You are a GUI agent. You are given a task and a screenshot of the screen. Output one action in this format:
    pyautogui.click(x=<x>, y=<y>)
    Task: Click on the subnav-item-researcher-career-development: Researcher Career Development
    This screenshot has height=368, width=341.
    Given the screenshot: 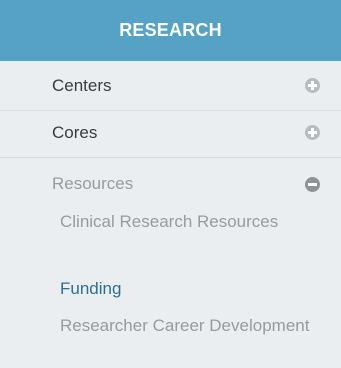 What is the action you would take?
    pyautogui.click(x=190, y=325)
    